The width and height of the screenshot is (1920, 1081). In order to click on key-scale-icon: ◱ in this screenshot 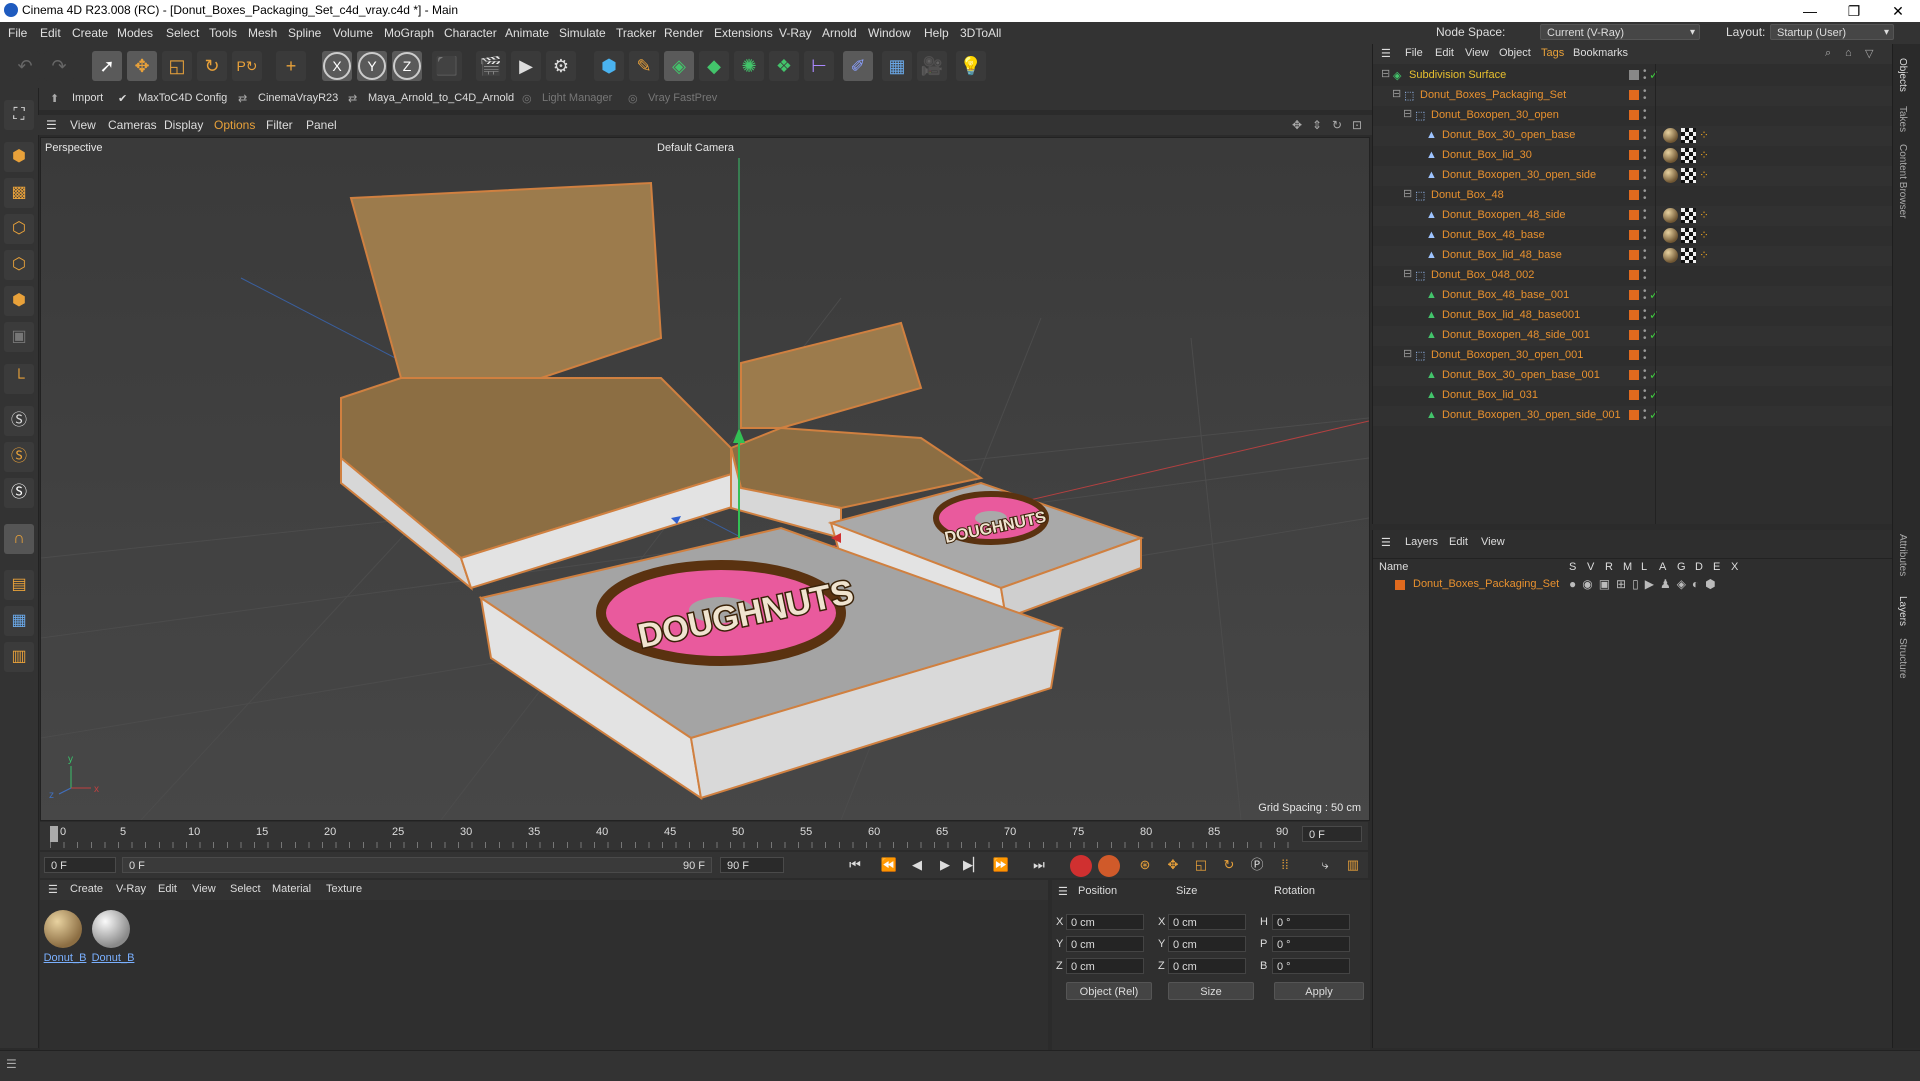, I will do `click(1201, 865)`.